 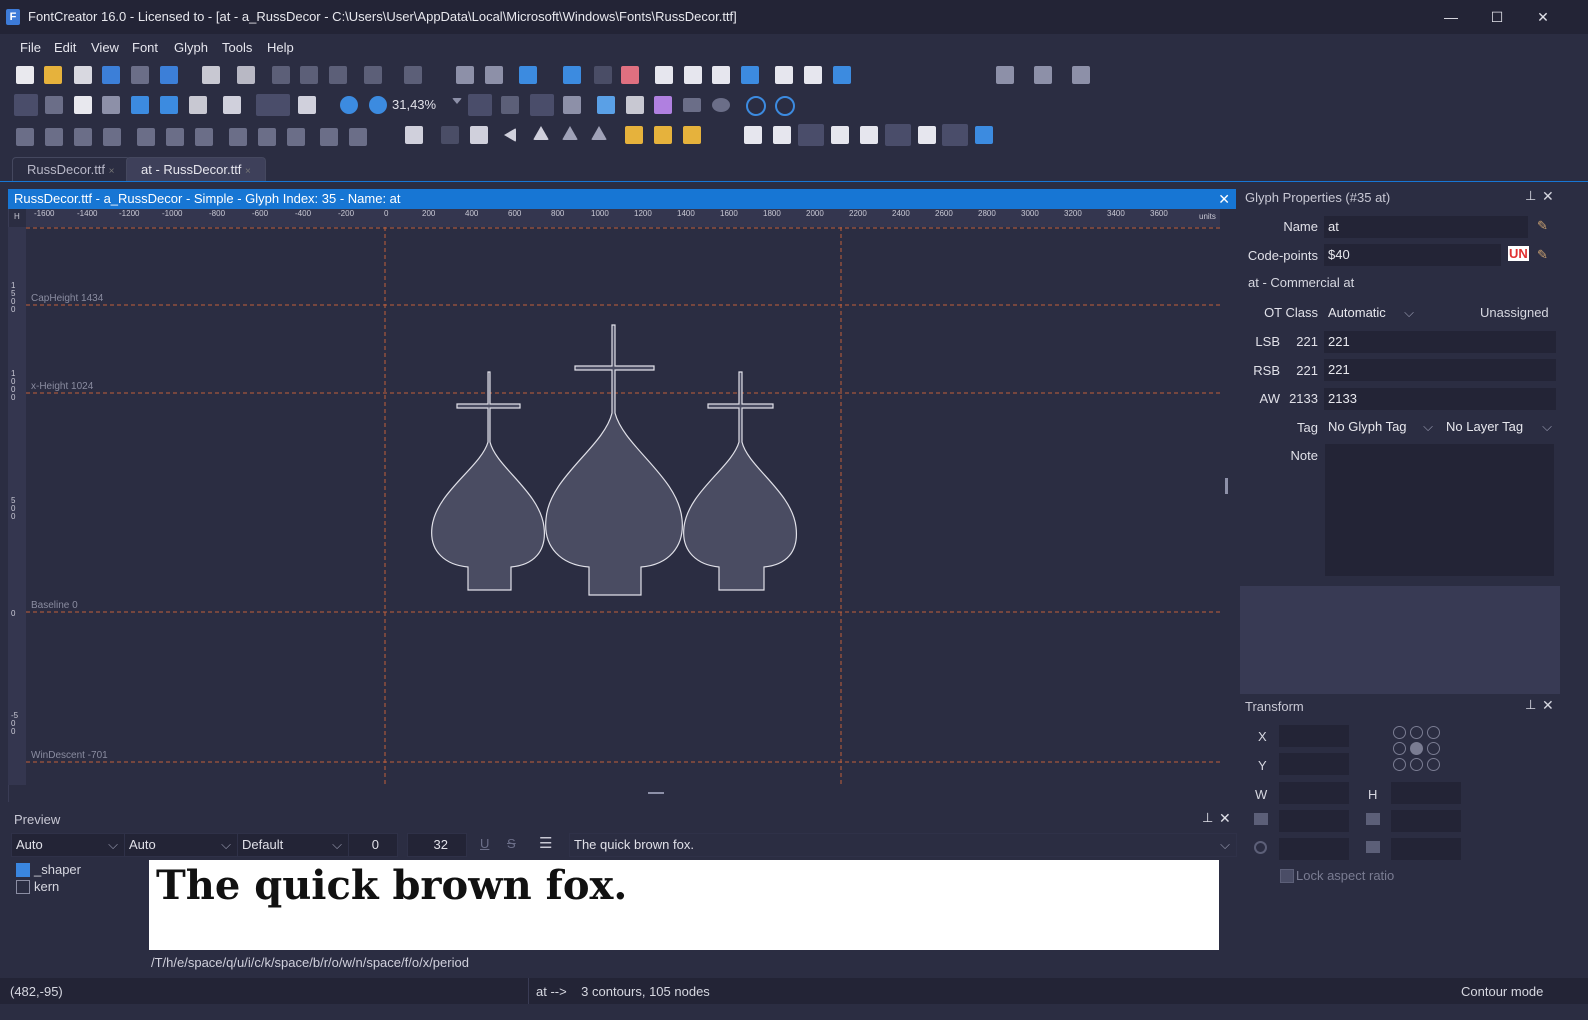 I want to click on save-icon, so click(x=111, y=75).